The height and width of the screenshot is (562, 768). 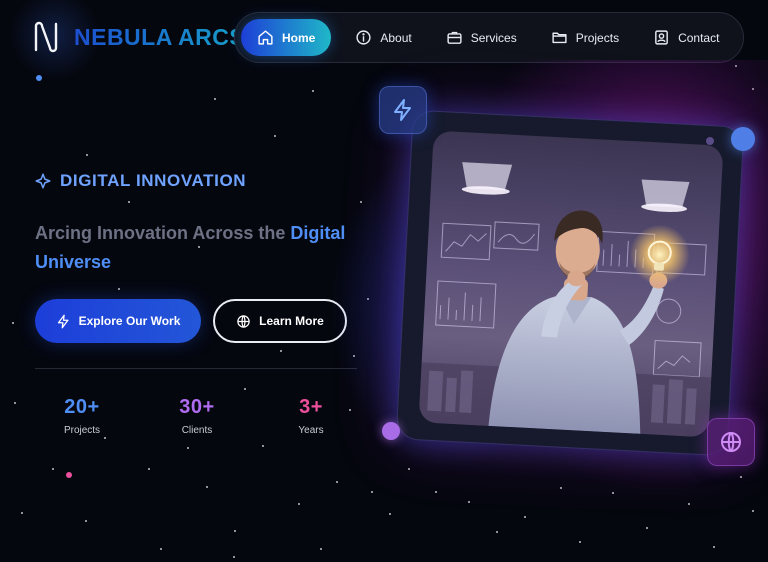 What do you see at coordinates (153, 180) in the screenshot?
I see `tagline-text: DIGITAL INNOVATION` at bounding box center [153, 180].